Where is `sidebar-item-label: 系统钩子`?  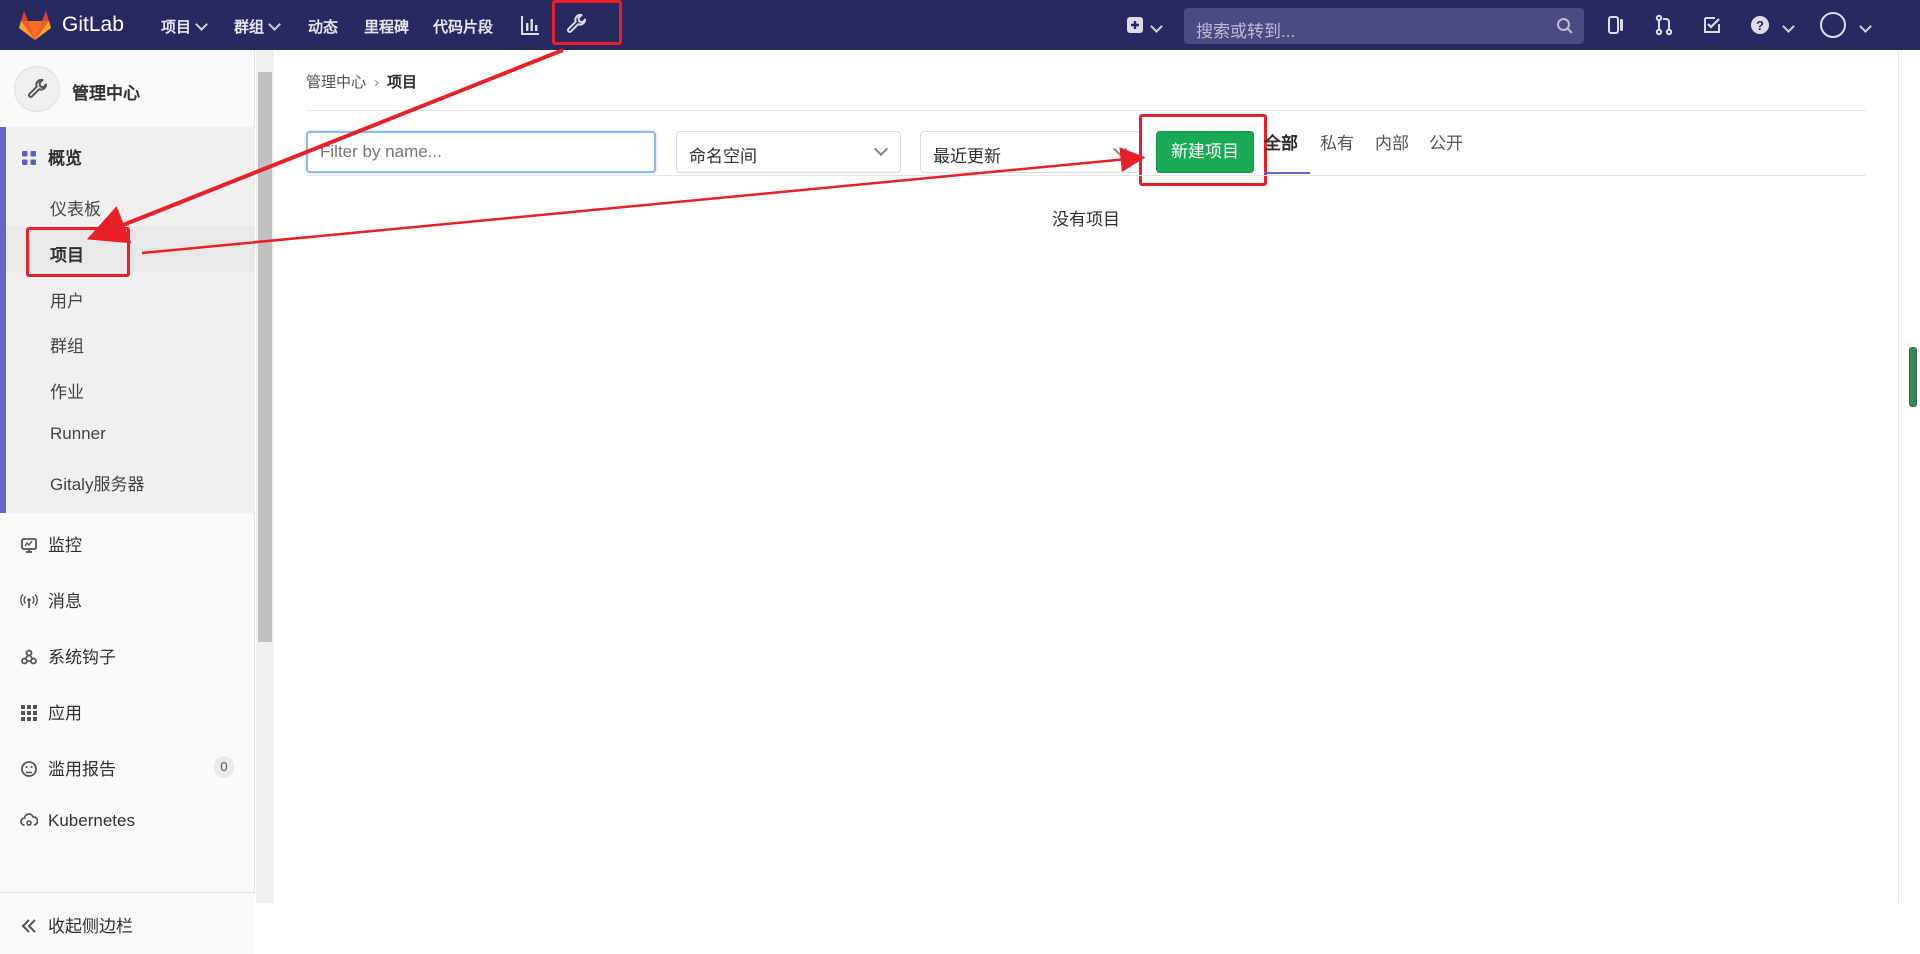 sidebar-item-label: 系统钩子 is located at coordinates (82, 657).